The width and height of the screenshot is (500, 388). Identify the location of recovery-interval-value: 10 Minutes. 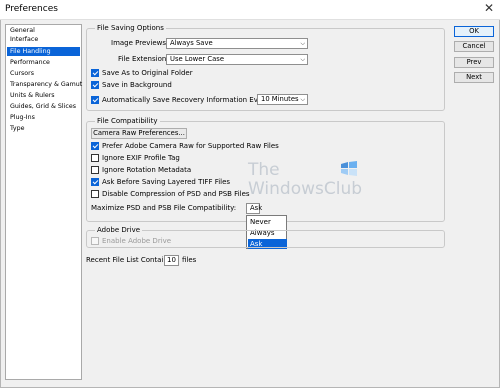
(280, 99).